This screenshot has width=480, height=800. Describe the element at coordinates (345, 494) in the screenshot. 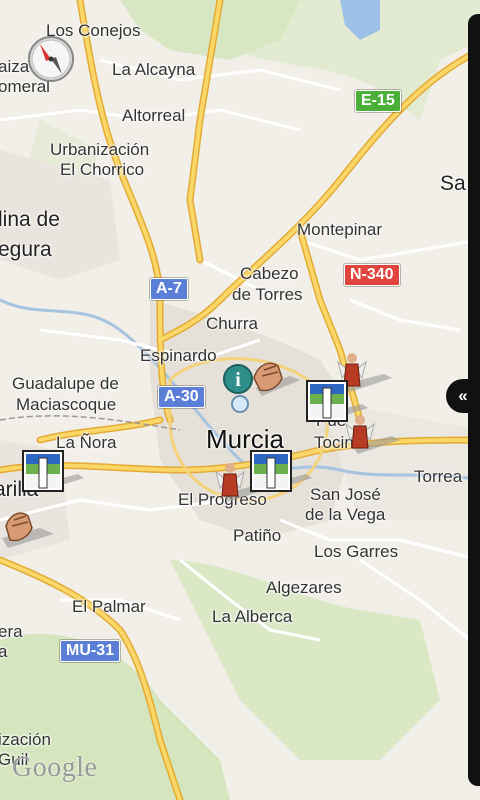

I see `place-label: San José` at that location.